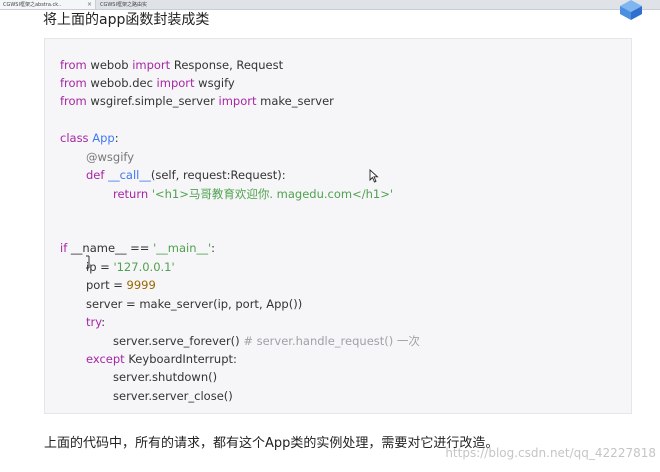 The width and height of the screenshot is (660, 472). I want to click on code-line: from webob.dec import wsgify, so click(147, 83).